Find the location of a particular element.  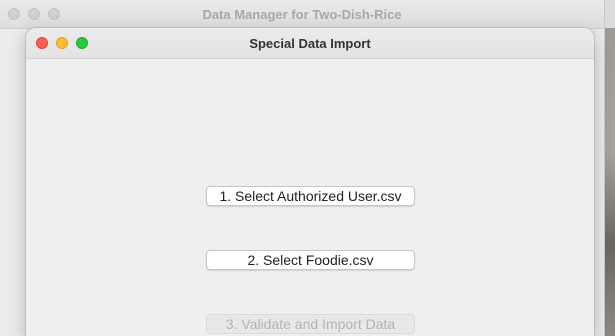

background-window-title: Data Manager for Two-Dish-Rice is located at coordinates (302, 14).